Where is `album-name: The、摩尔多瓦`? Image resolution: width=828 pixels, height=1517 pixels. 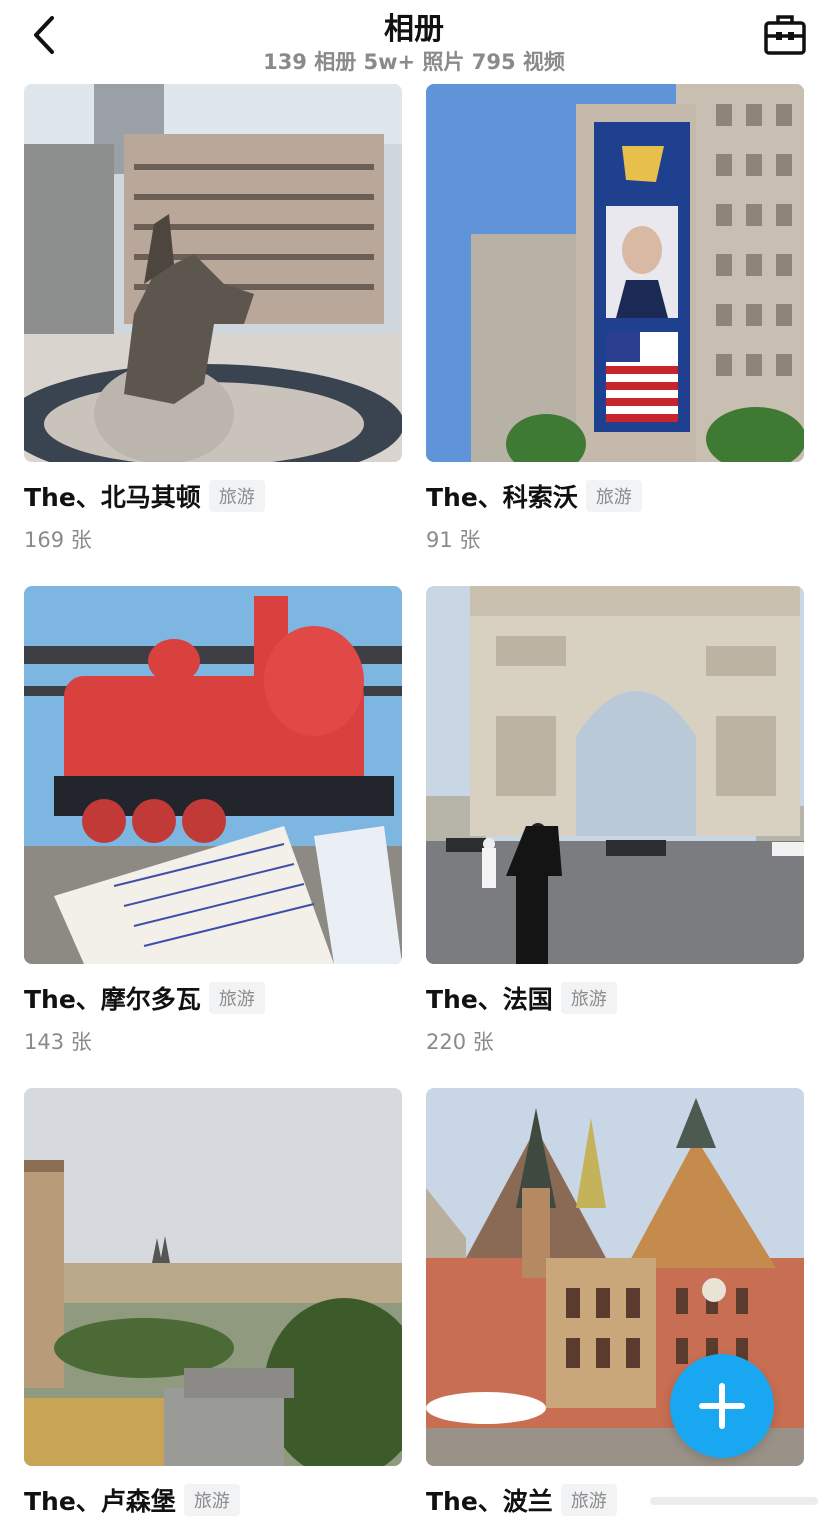 album-name: The、摩尔多瓦 is located at coordinates (112, 999).